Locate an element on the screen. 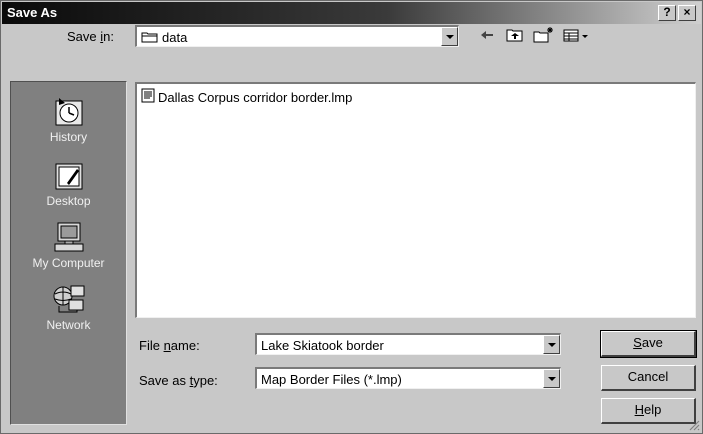  cancel-button: Cancel is located at coordinates (648, 378).